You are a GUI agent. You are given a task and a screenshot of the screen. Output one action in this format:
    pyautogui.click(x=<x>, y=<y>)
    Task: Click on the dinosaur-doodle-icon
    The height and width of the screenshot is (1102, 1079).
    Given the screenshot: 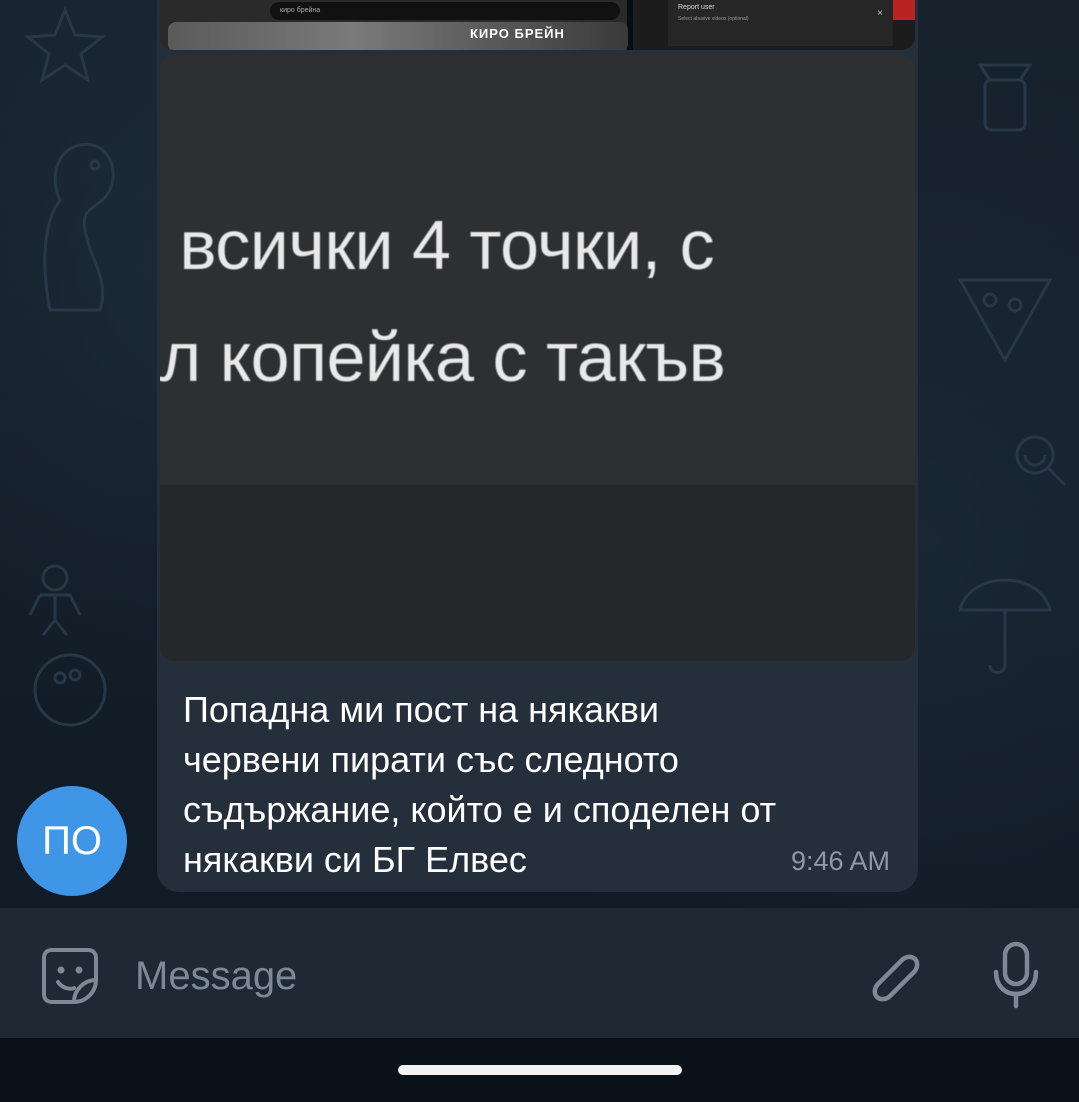 What is the action you would take?
    pyautogui.click(x=79, y=227)
    